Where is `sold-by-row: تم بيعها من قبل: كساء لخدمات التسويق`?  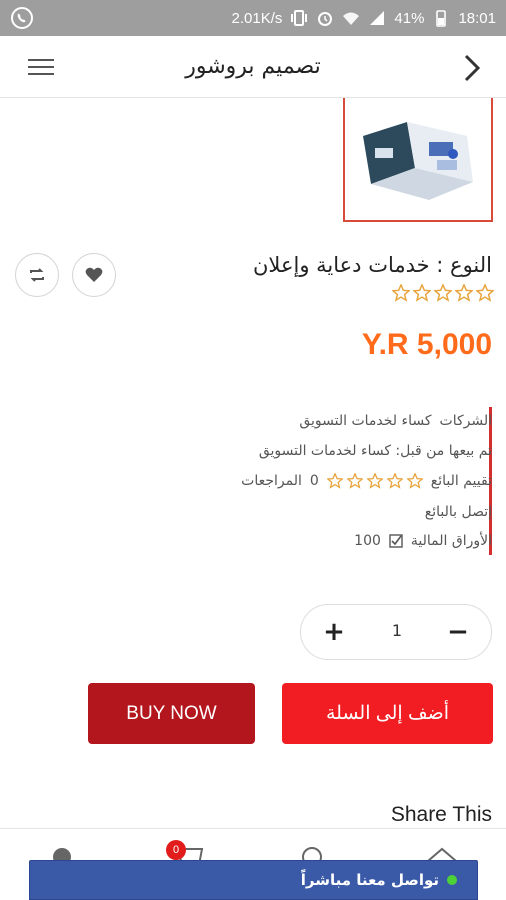 sold-by-row: تم بيعها من قبل: كساء لخدمات التسويق is located at coordinates (375, 451).